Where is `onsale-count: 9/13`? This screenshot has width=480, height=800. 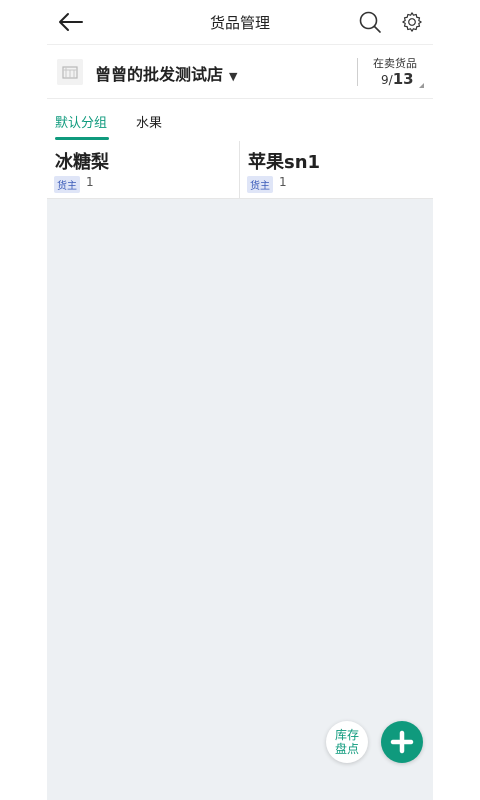 onsale-count: 9/13 is located at coordinates (397, 79).